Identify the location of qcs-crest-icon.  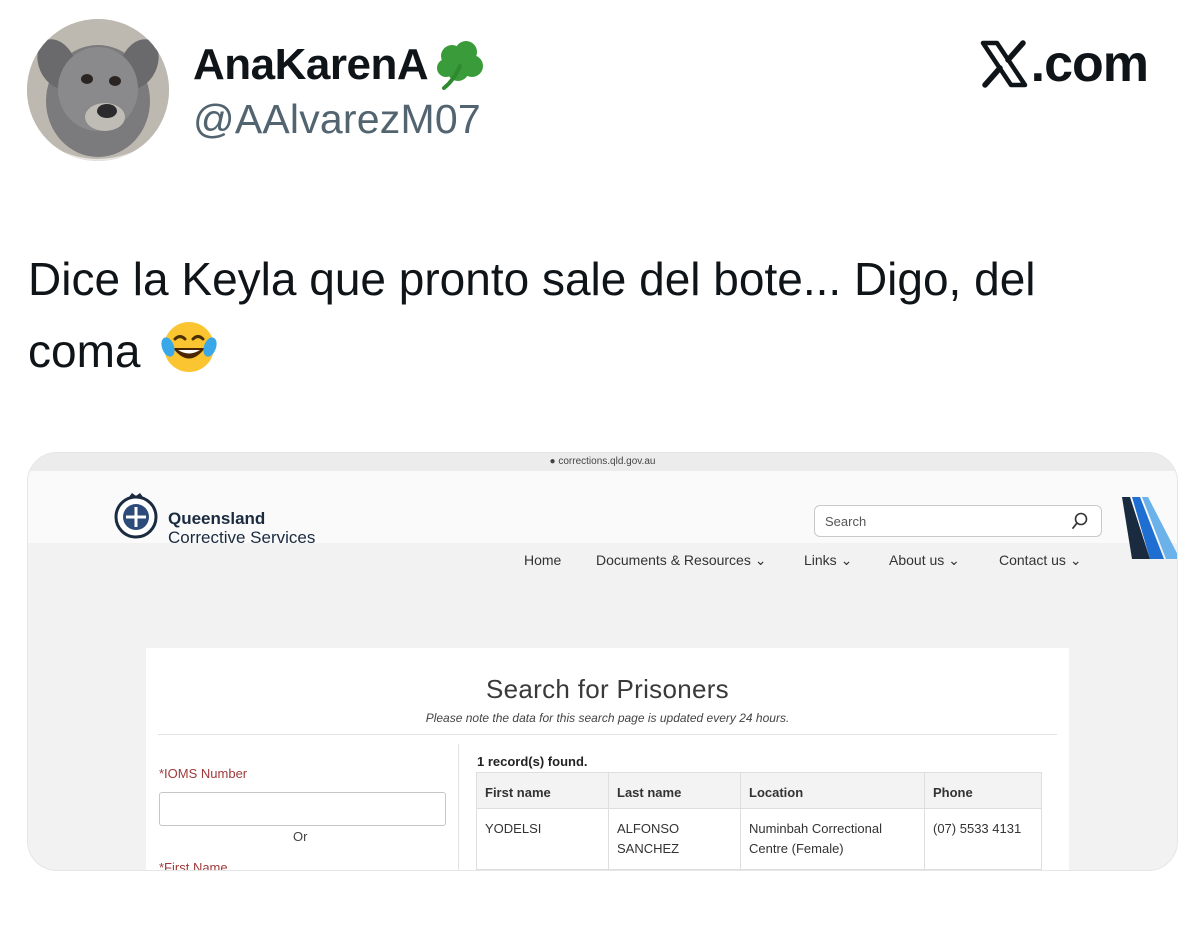
(136, 516).